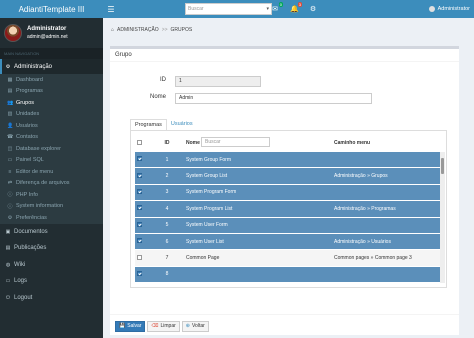  What do you see at coordinates (167, 241) in the screenshot?
I see `row-id: 6` at bounding box center [167, 241].